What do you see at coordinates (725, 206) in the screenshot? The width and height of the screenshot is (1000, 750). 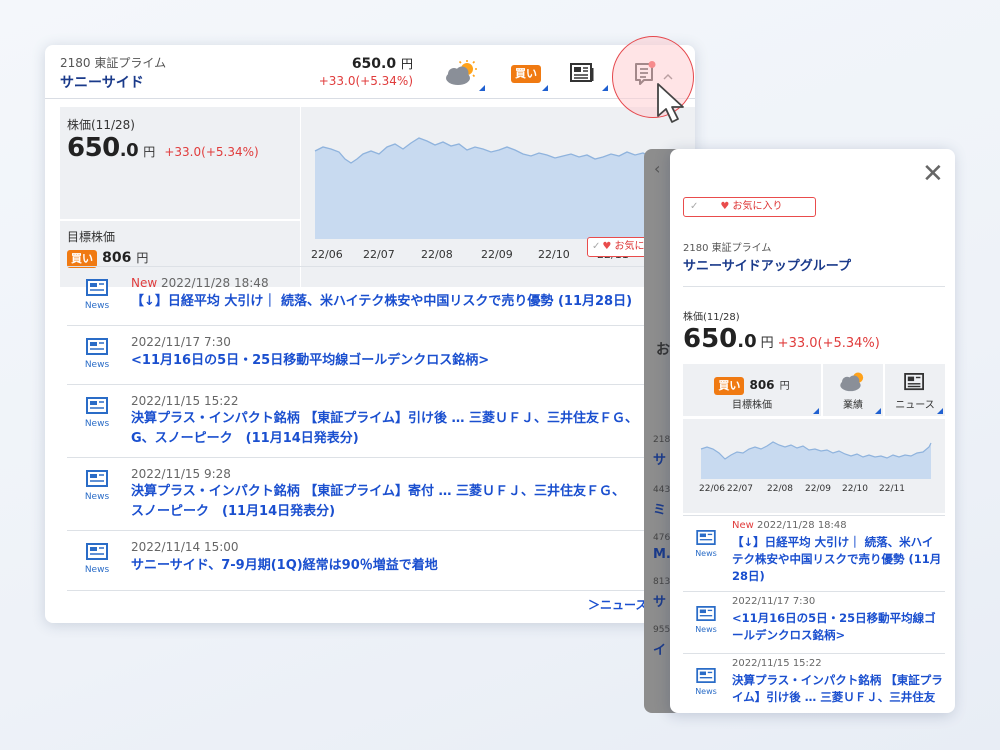 I see `heart-icon: ♥` at bounding box center [725, 206].